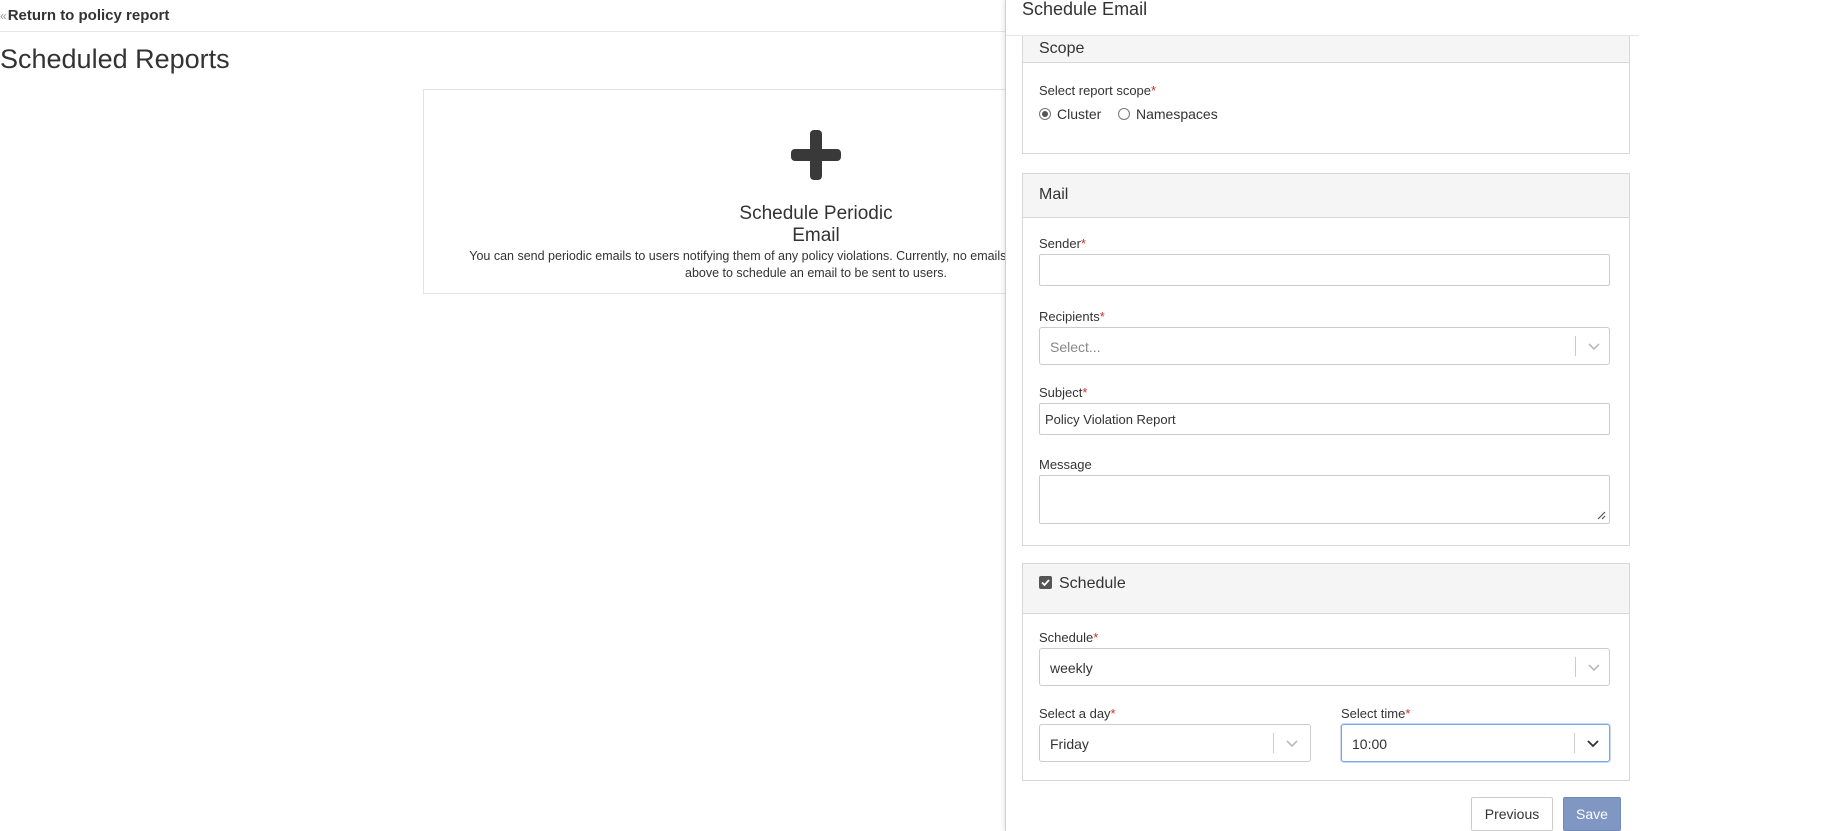 This screenshot has height=831, width=1828. What do you see at coordinates (502, 16) in the screenshot?
I see `top-bar: « Return to policy report` at bounding box center [502, 16].